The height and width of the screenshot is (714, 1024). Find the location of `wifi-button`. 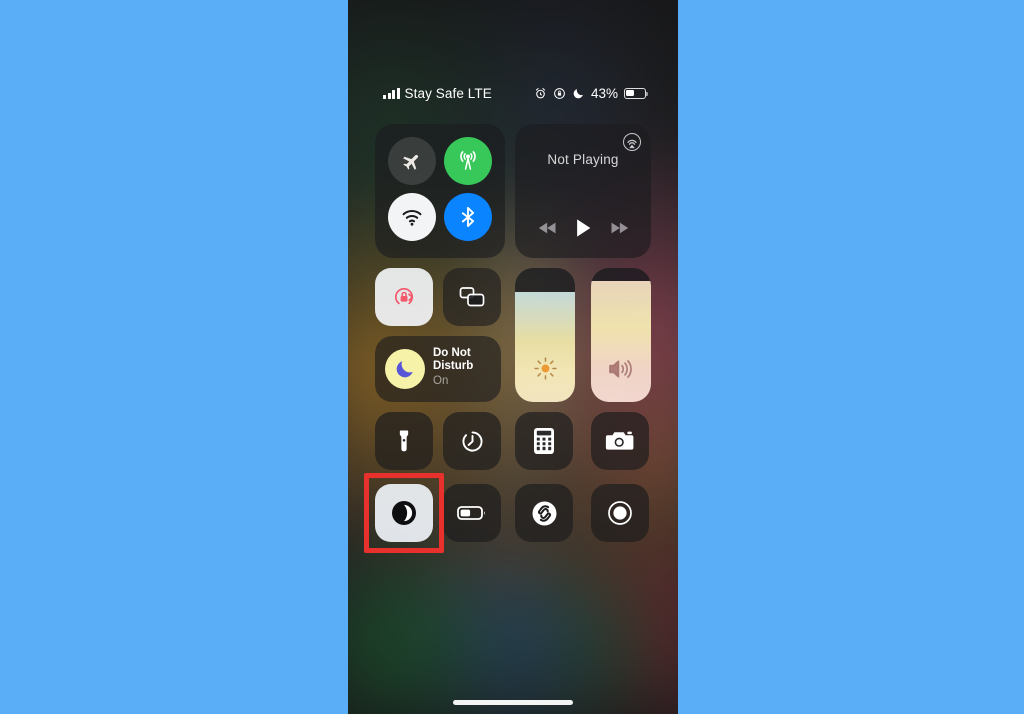

wifi-button is located at coordinates (412, 217).